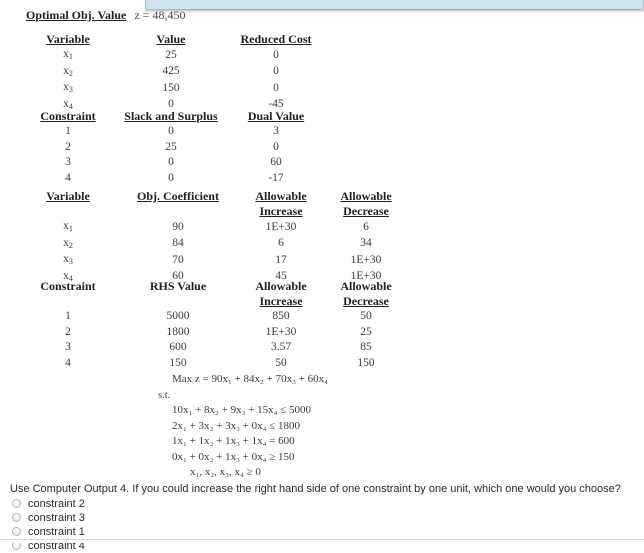 The image size is (644, 553). I want to click on cell-obj-coefficient: 70, so click(178, 259).